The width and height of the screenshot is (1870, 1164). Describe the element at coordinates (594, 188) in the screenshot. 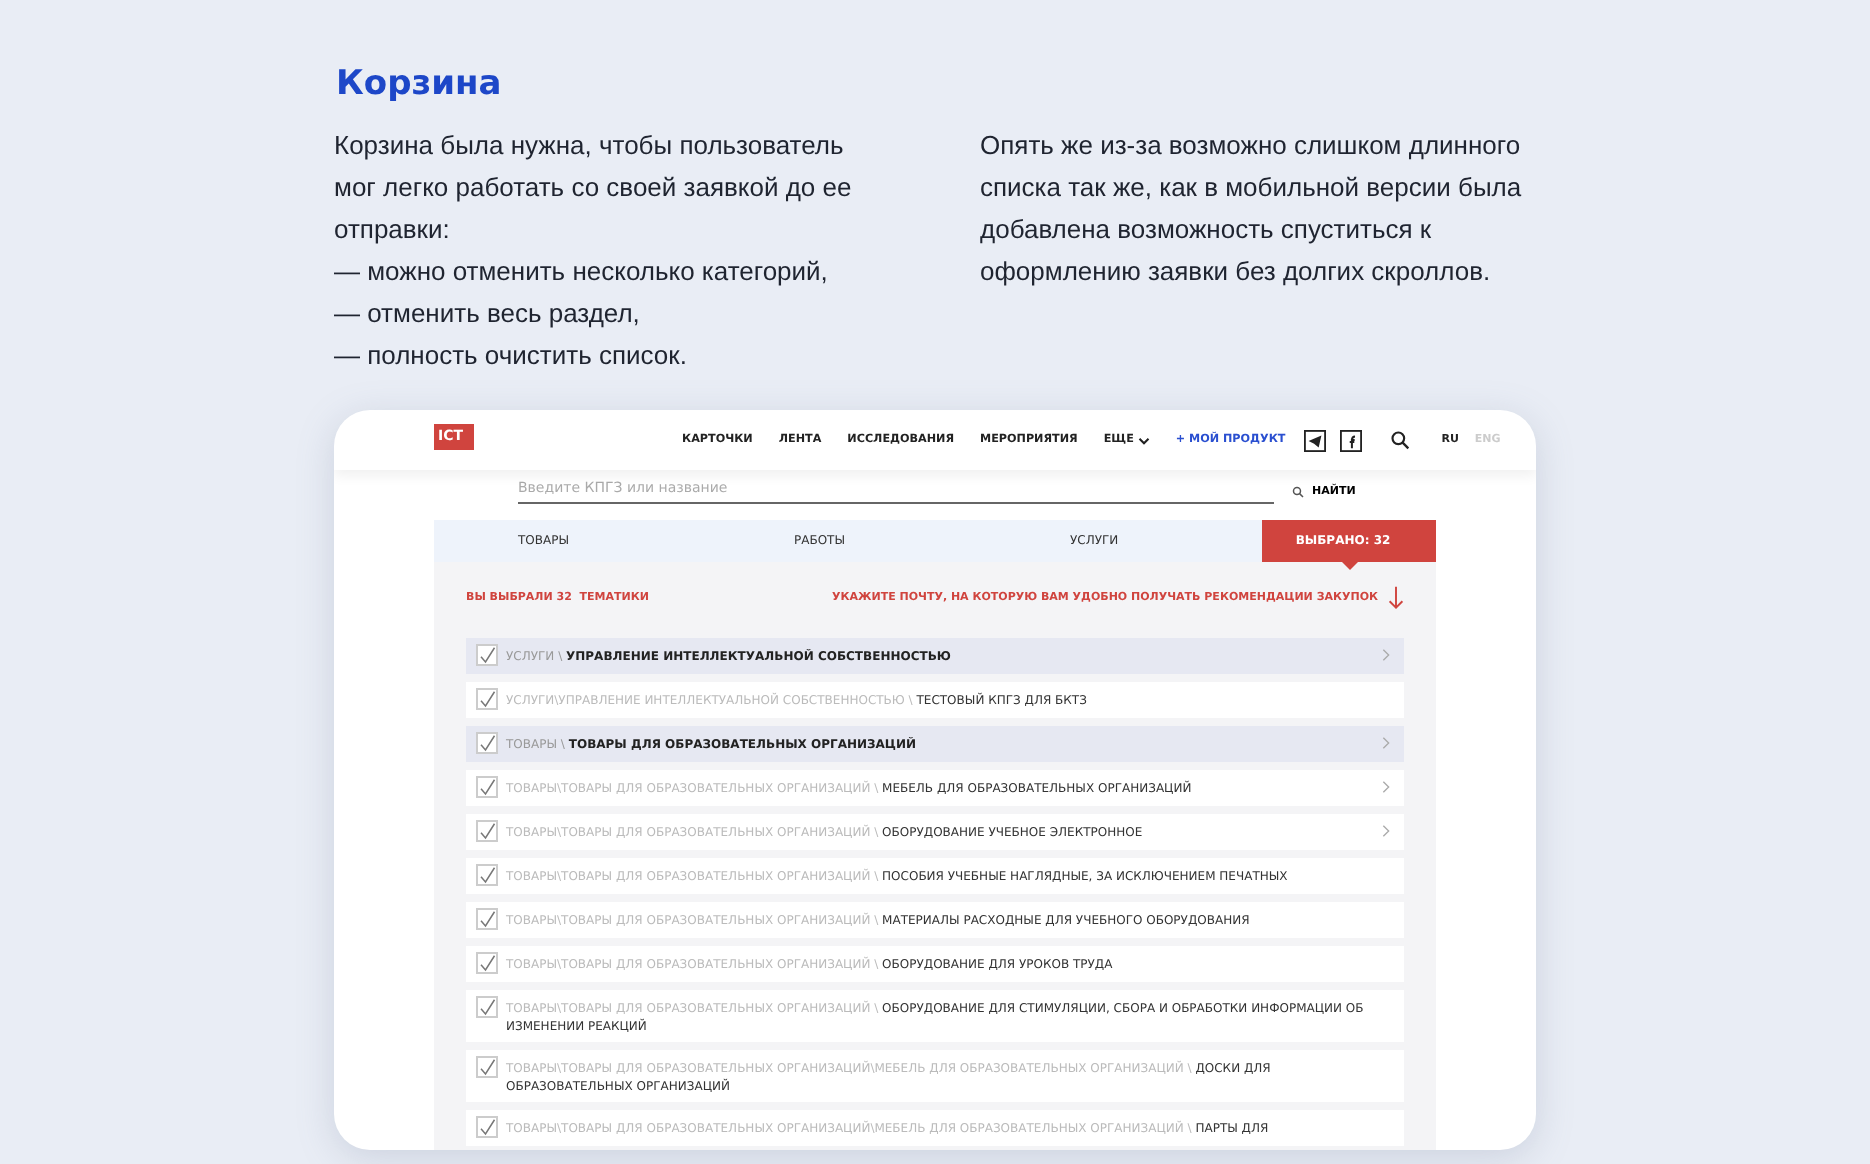

I see `intro-paragraph: Корзина была нужна, чтобы пользователь мог легко работать со своей заявкой до ее отправки:` at that location.